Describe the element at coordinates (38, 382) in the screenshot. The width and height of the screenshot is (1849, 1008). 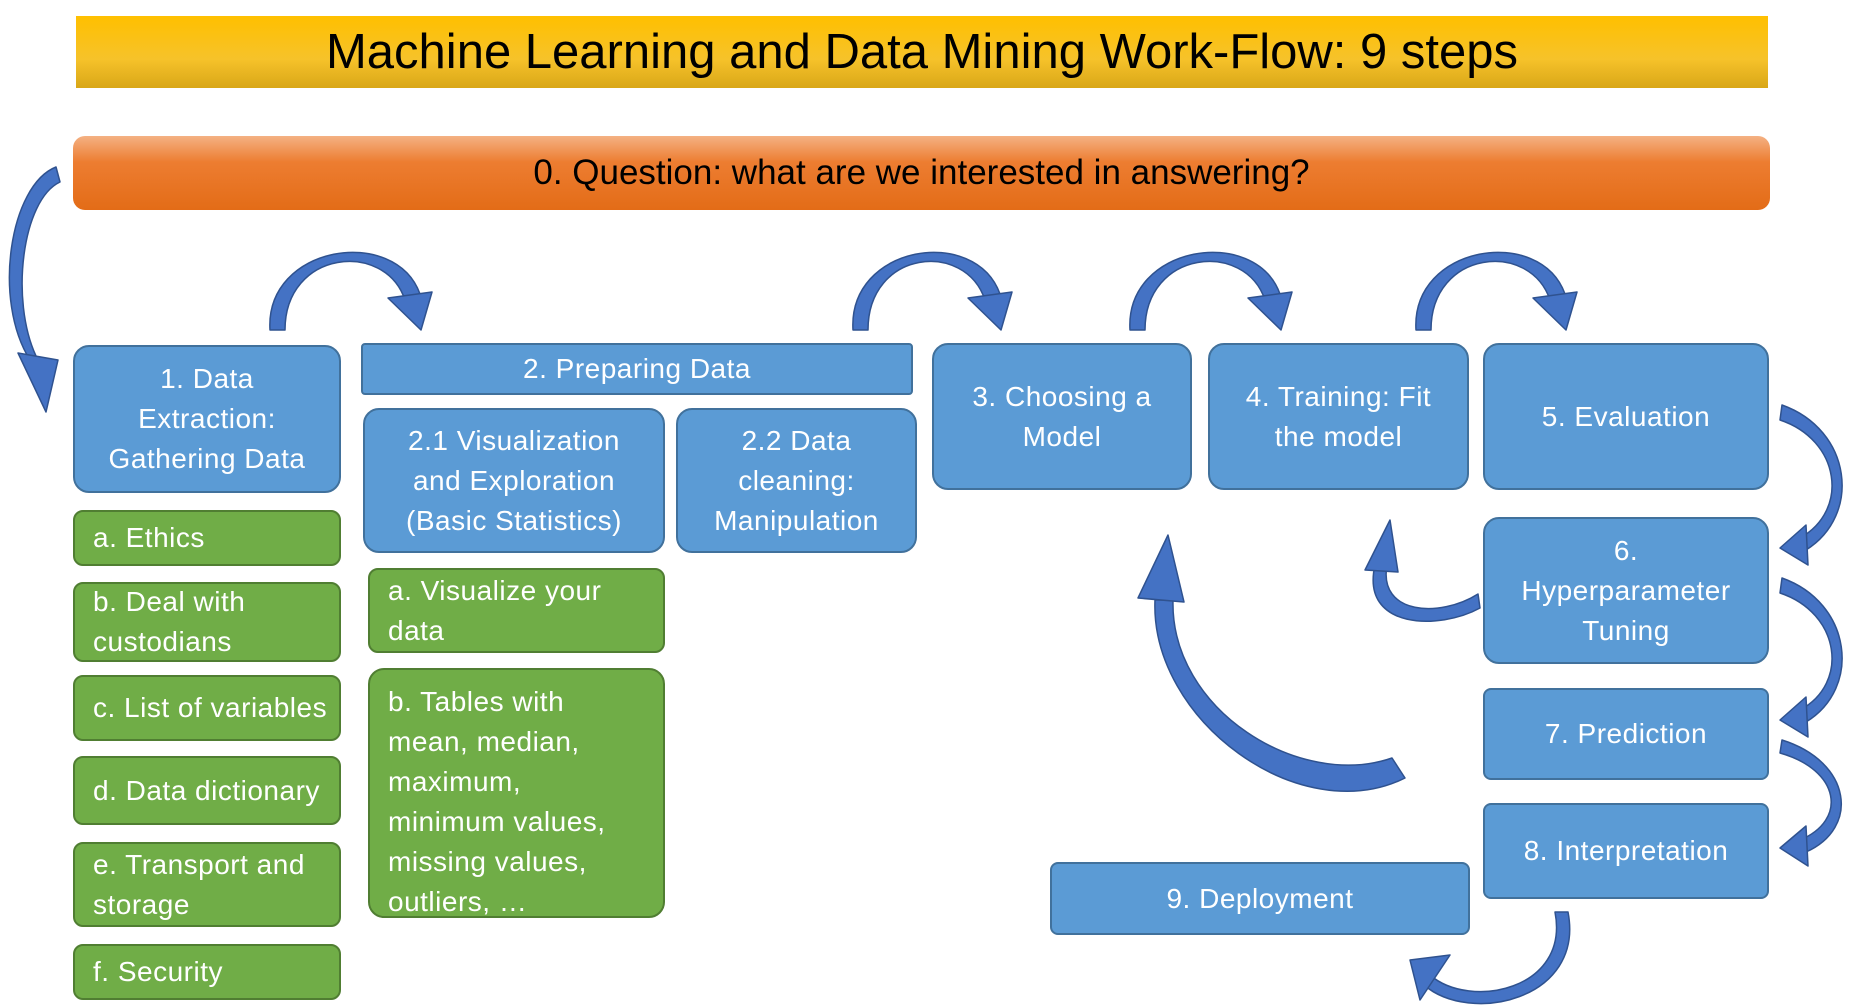
I see `arrow-head-question-to-step1` at that location.